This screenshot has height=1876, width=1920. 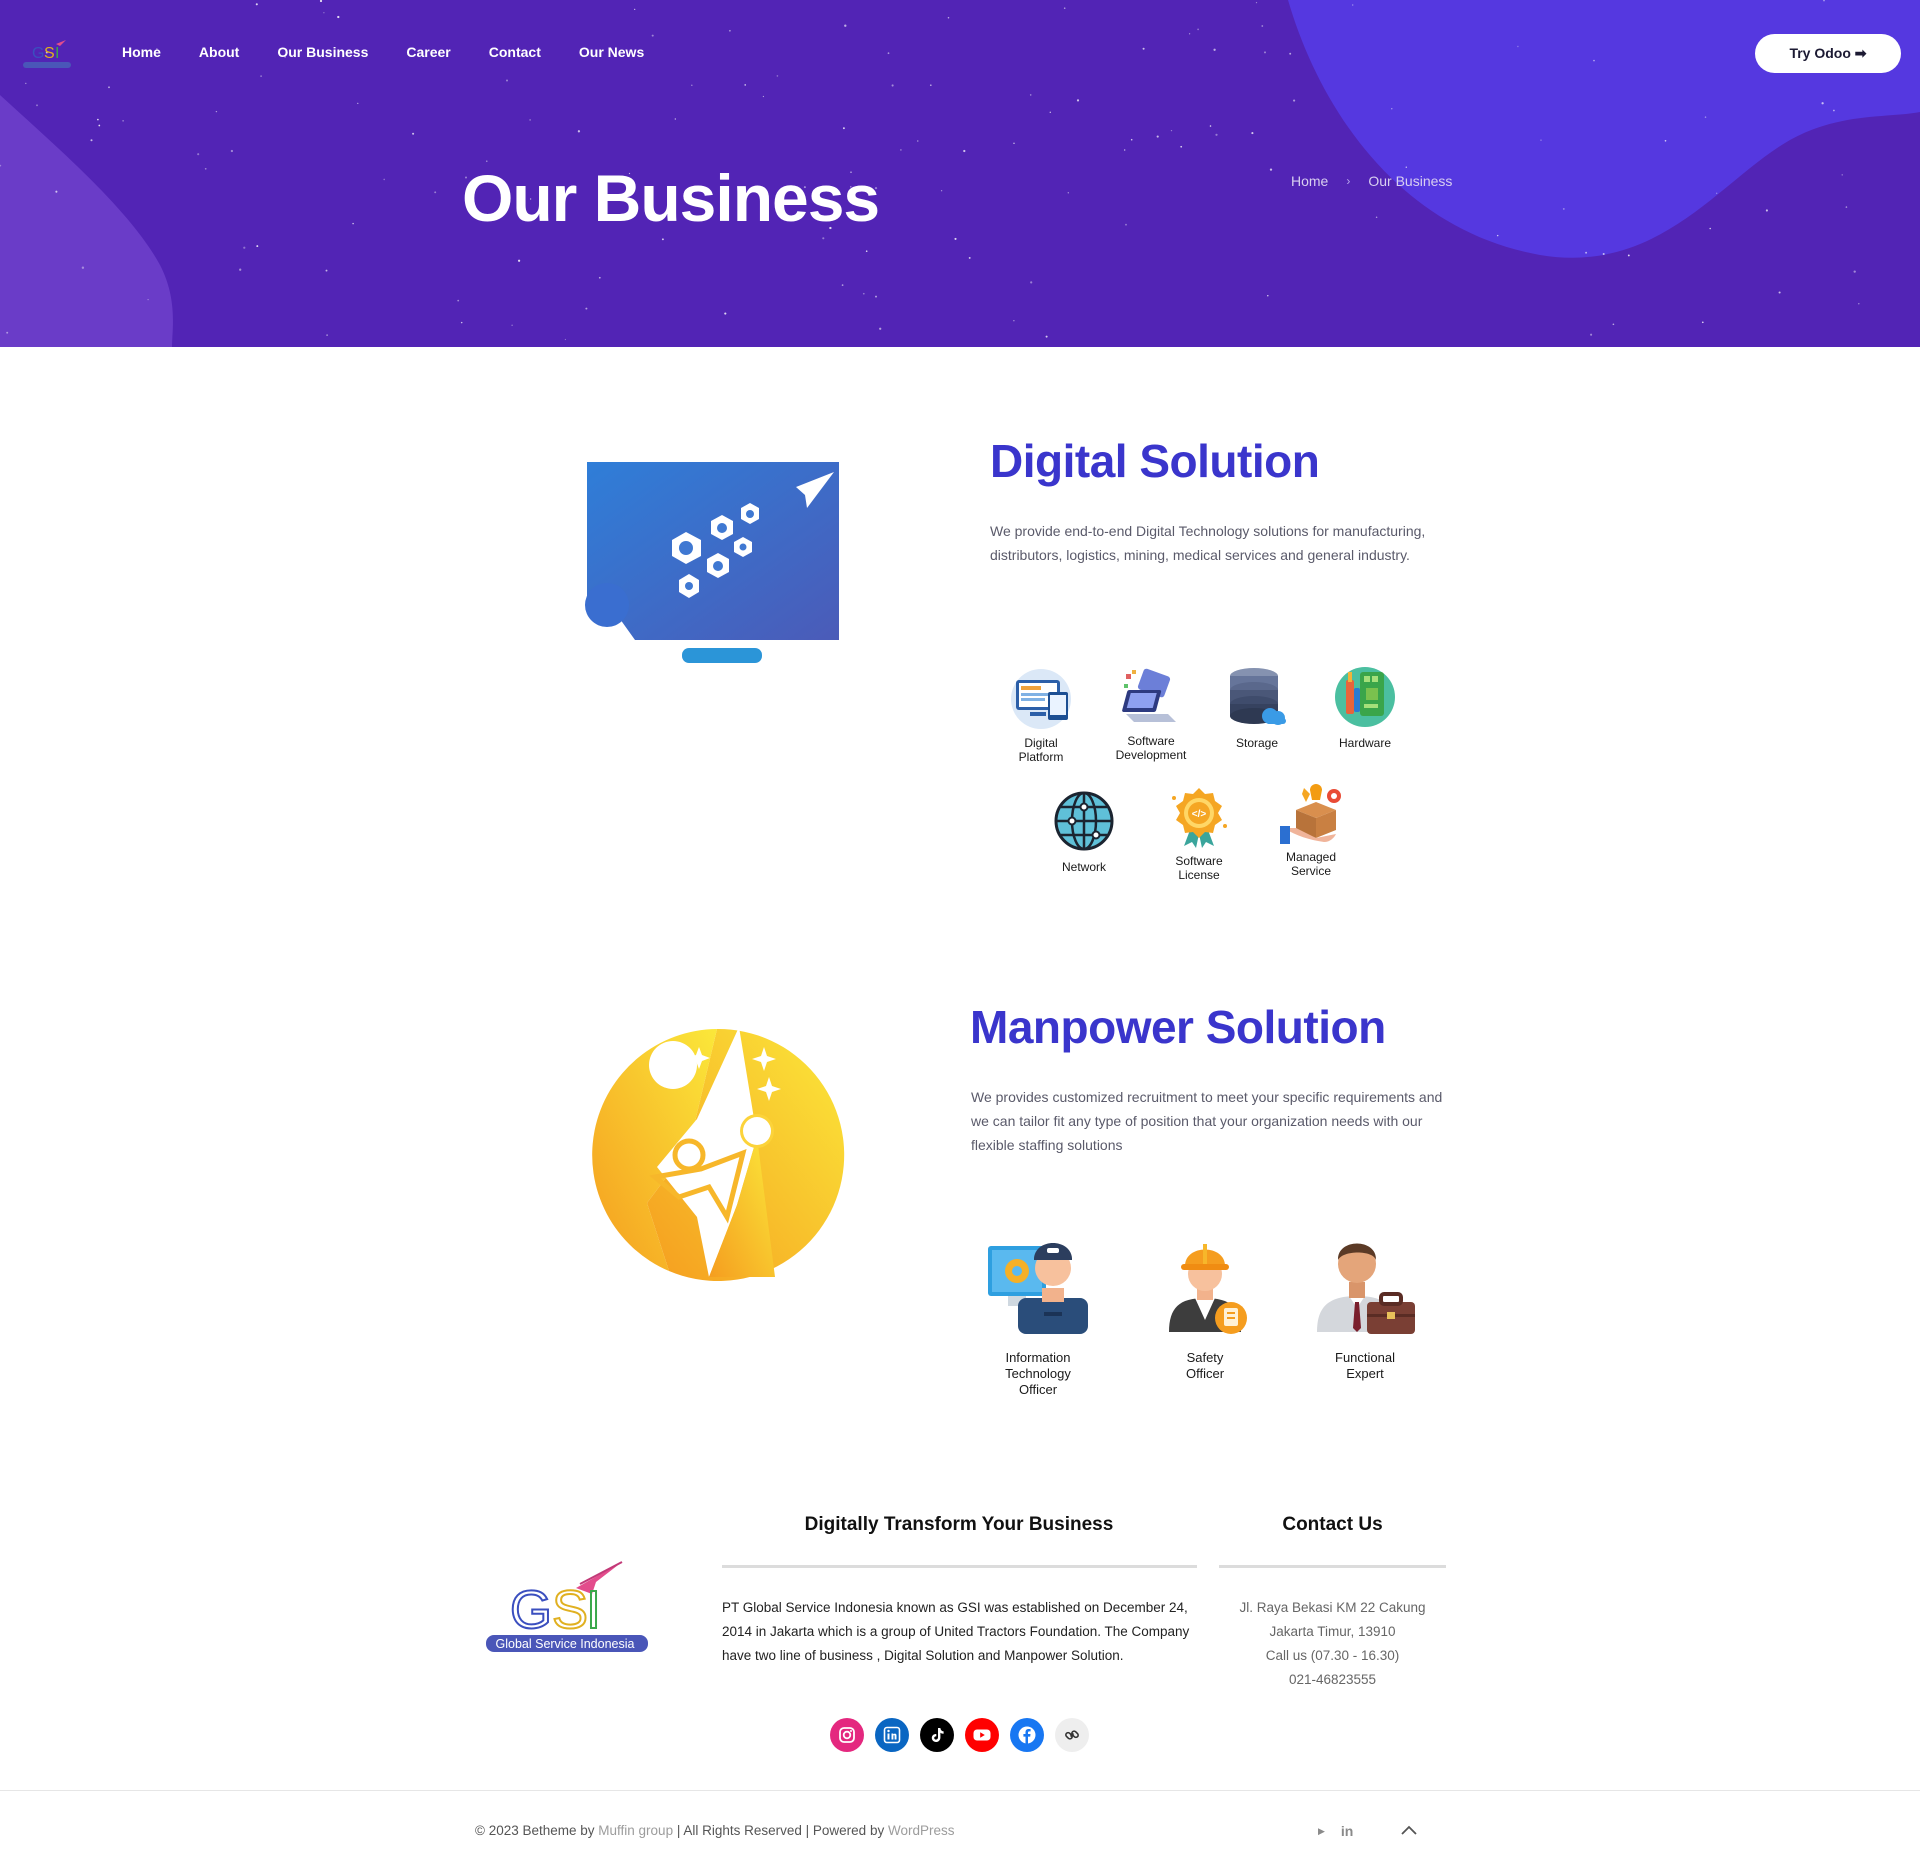 I want to click on nav-our-news: Our News, so click(x=611, y=52).